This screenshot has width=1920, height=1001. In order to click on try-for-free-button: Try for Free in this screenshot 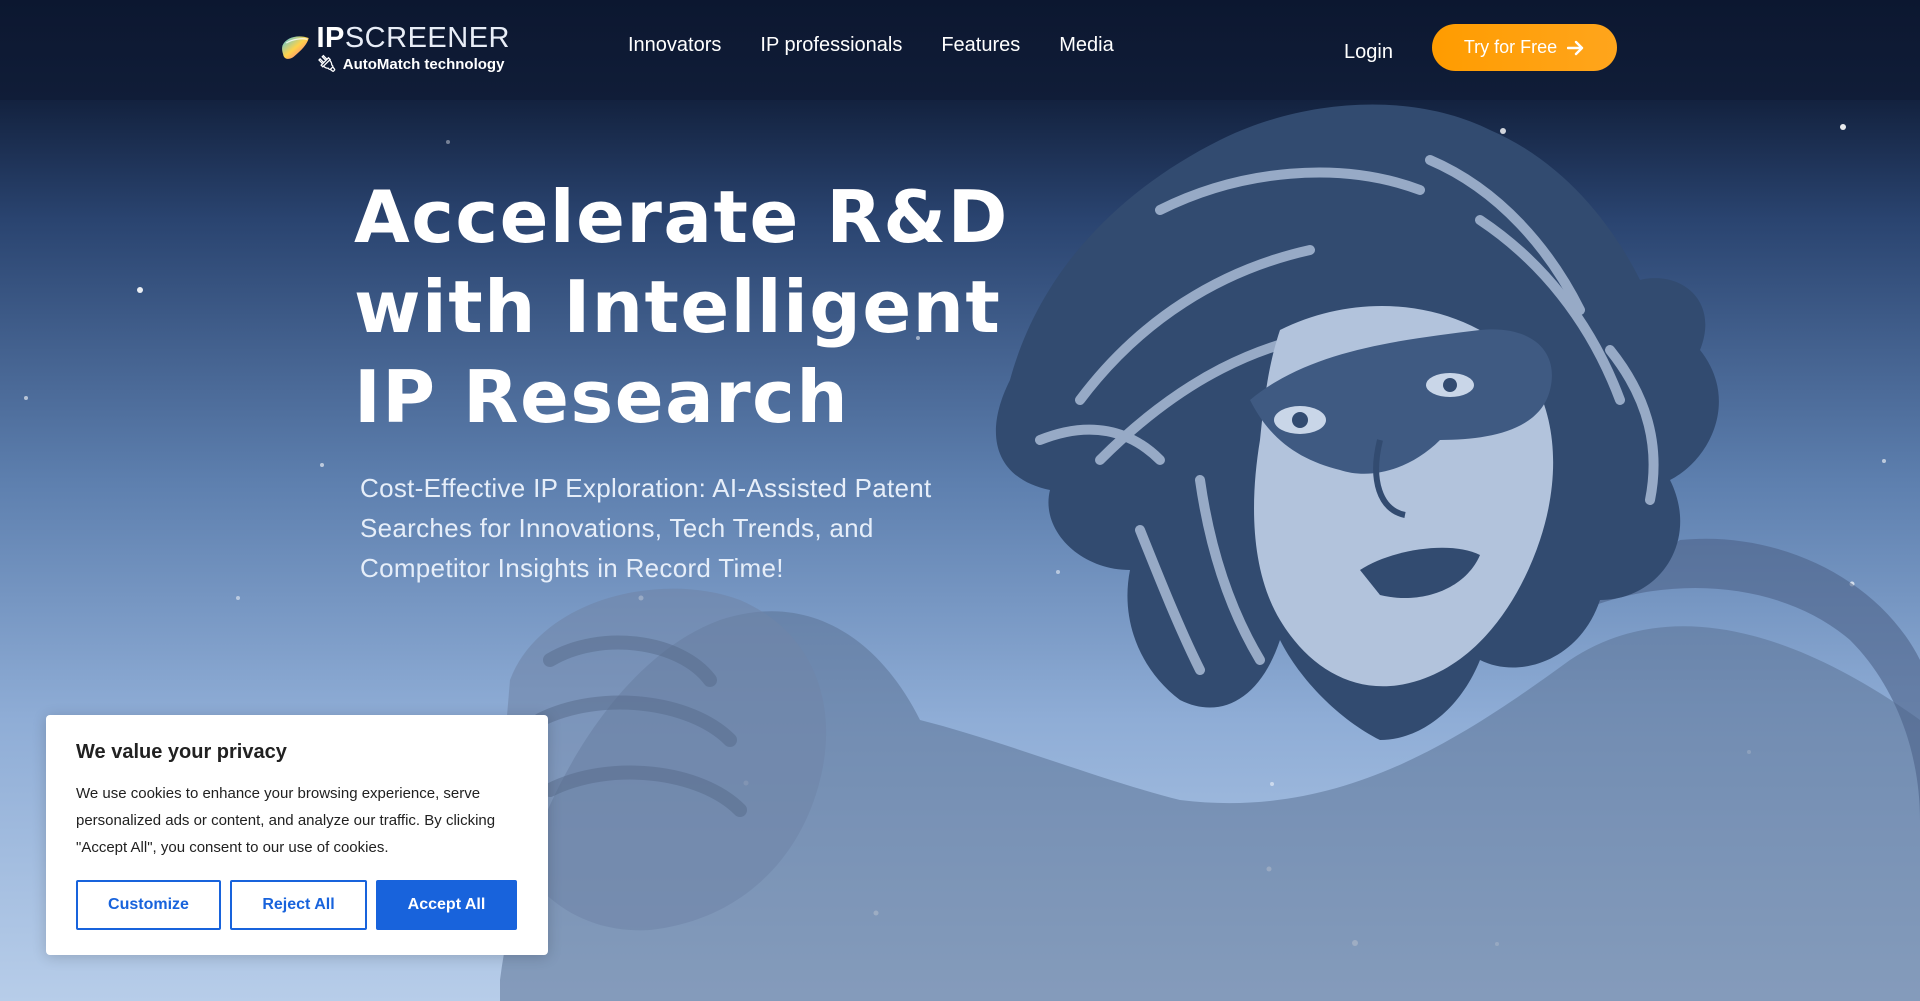, I will do `click(1524, 47)`.